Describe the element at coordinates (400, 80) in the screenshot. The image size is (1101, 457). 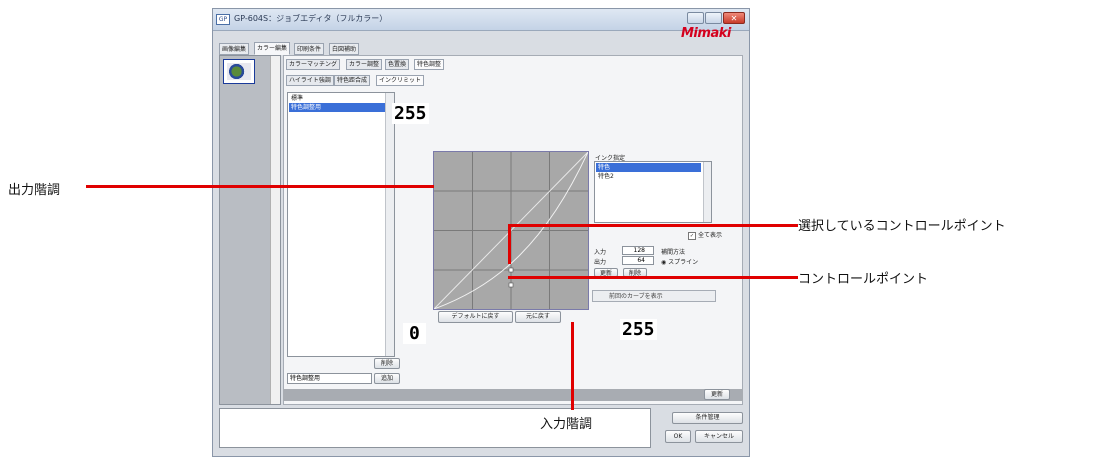
I see `tab-ink-limit: インクリミット` at that location.